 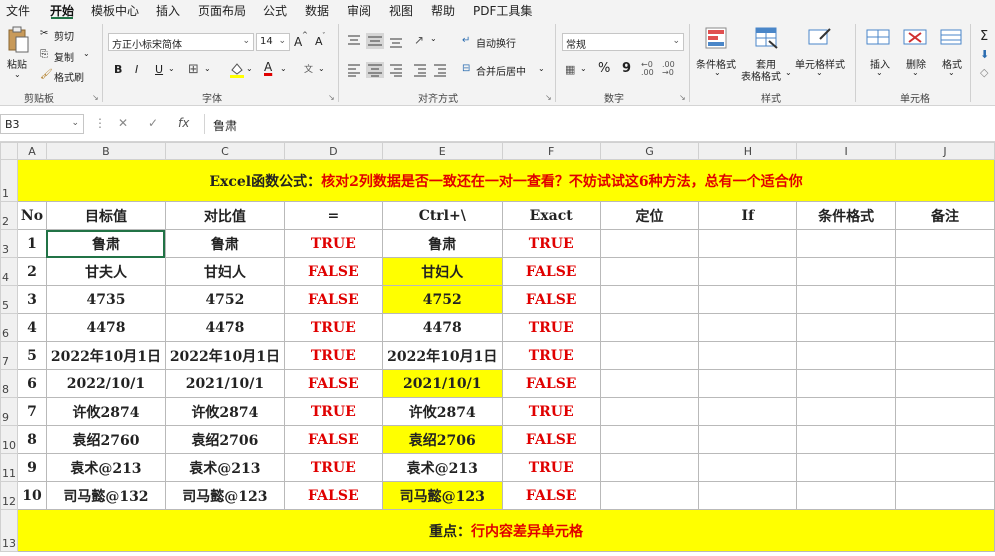 What do you see at coordinates (31, 151) in the screenshot?
I see `column-header-A: A` at bounding box center [31, 151].